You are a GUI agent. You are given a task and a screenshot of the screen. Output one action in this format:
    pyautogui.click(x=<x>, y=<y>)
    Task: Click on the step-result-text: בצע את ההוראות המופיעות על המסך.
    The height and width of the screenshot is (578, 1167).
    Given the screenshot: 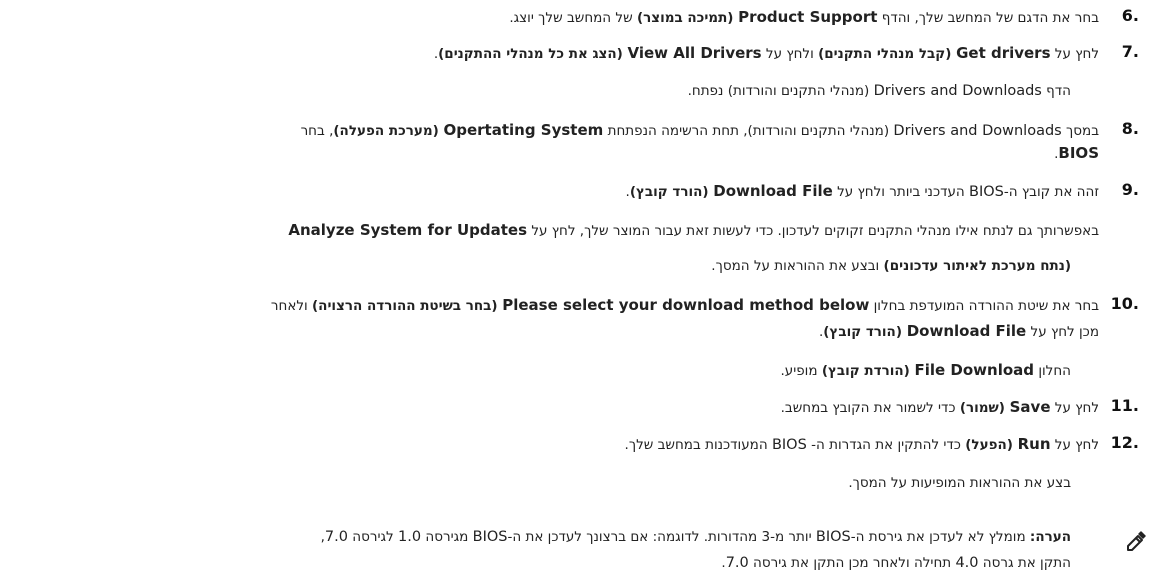 What is the action you would take?
    pyautogui.click(x=959, y=483)
    